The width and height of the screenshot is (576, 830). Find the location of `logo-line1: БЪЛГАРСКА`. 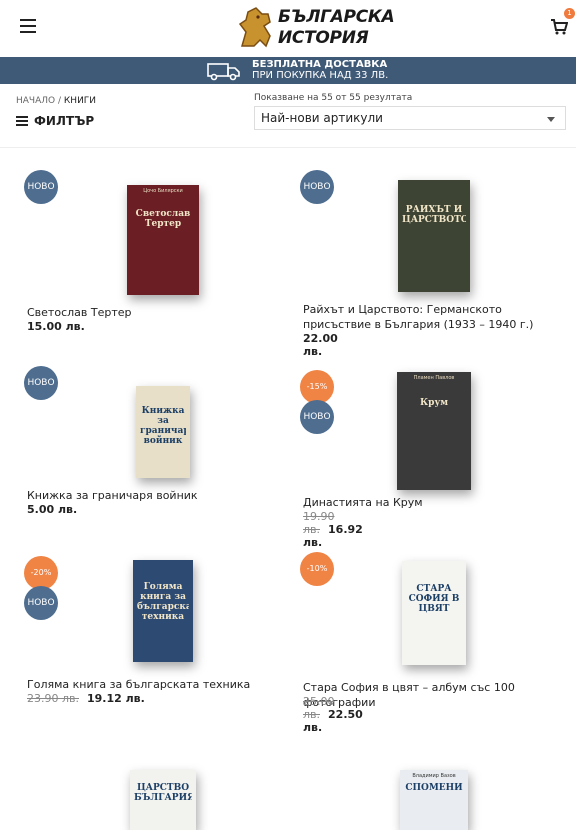

logo-line1: БЪЛГАРСКА is located at coordinates (336, 17).